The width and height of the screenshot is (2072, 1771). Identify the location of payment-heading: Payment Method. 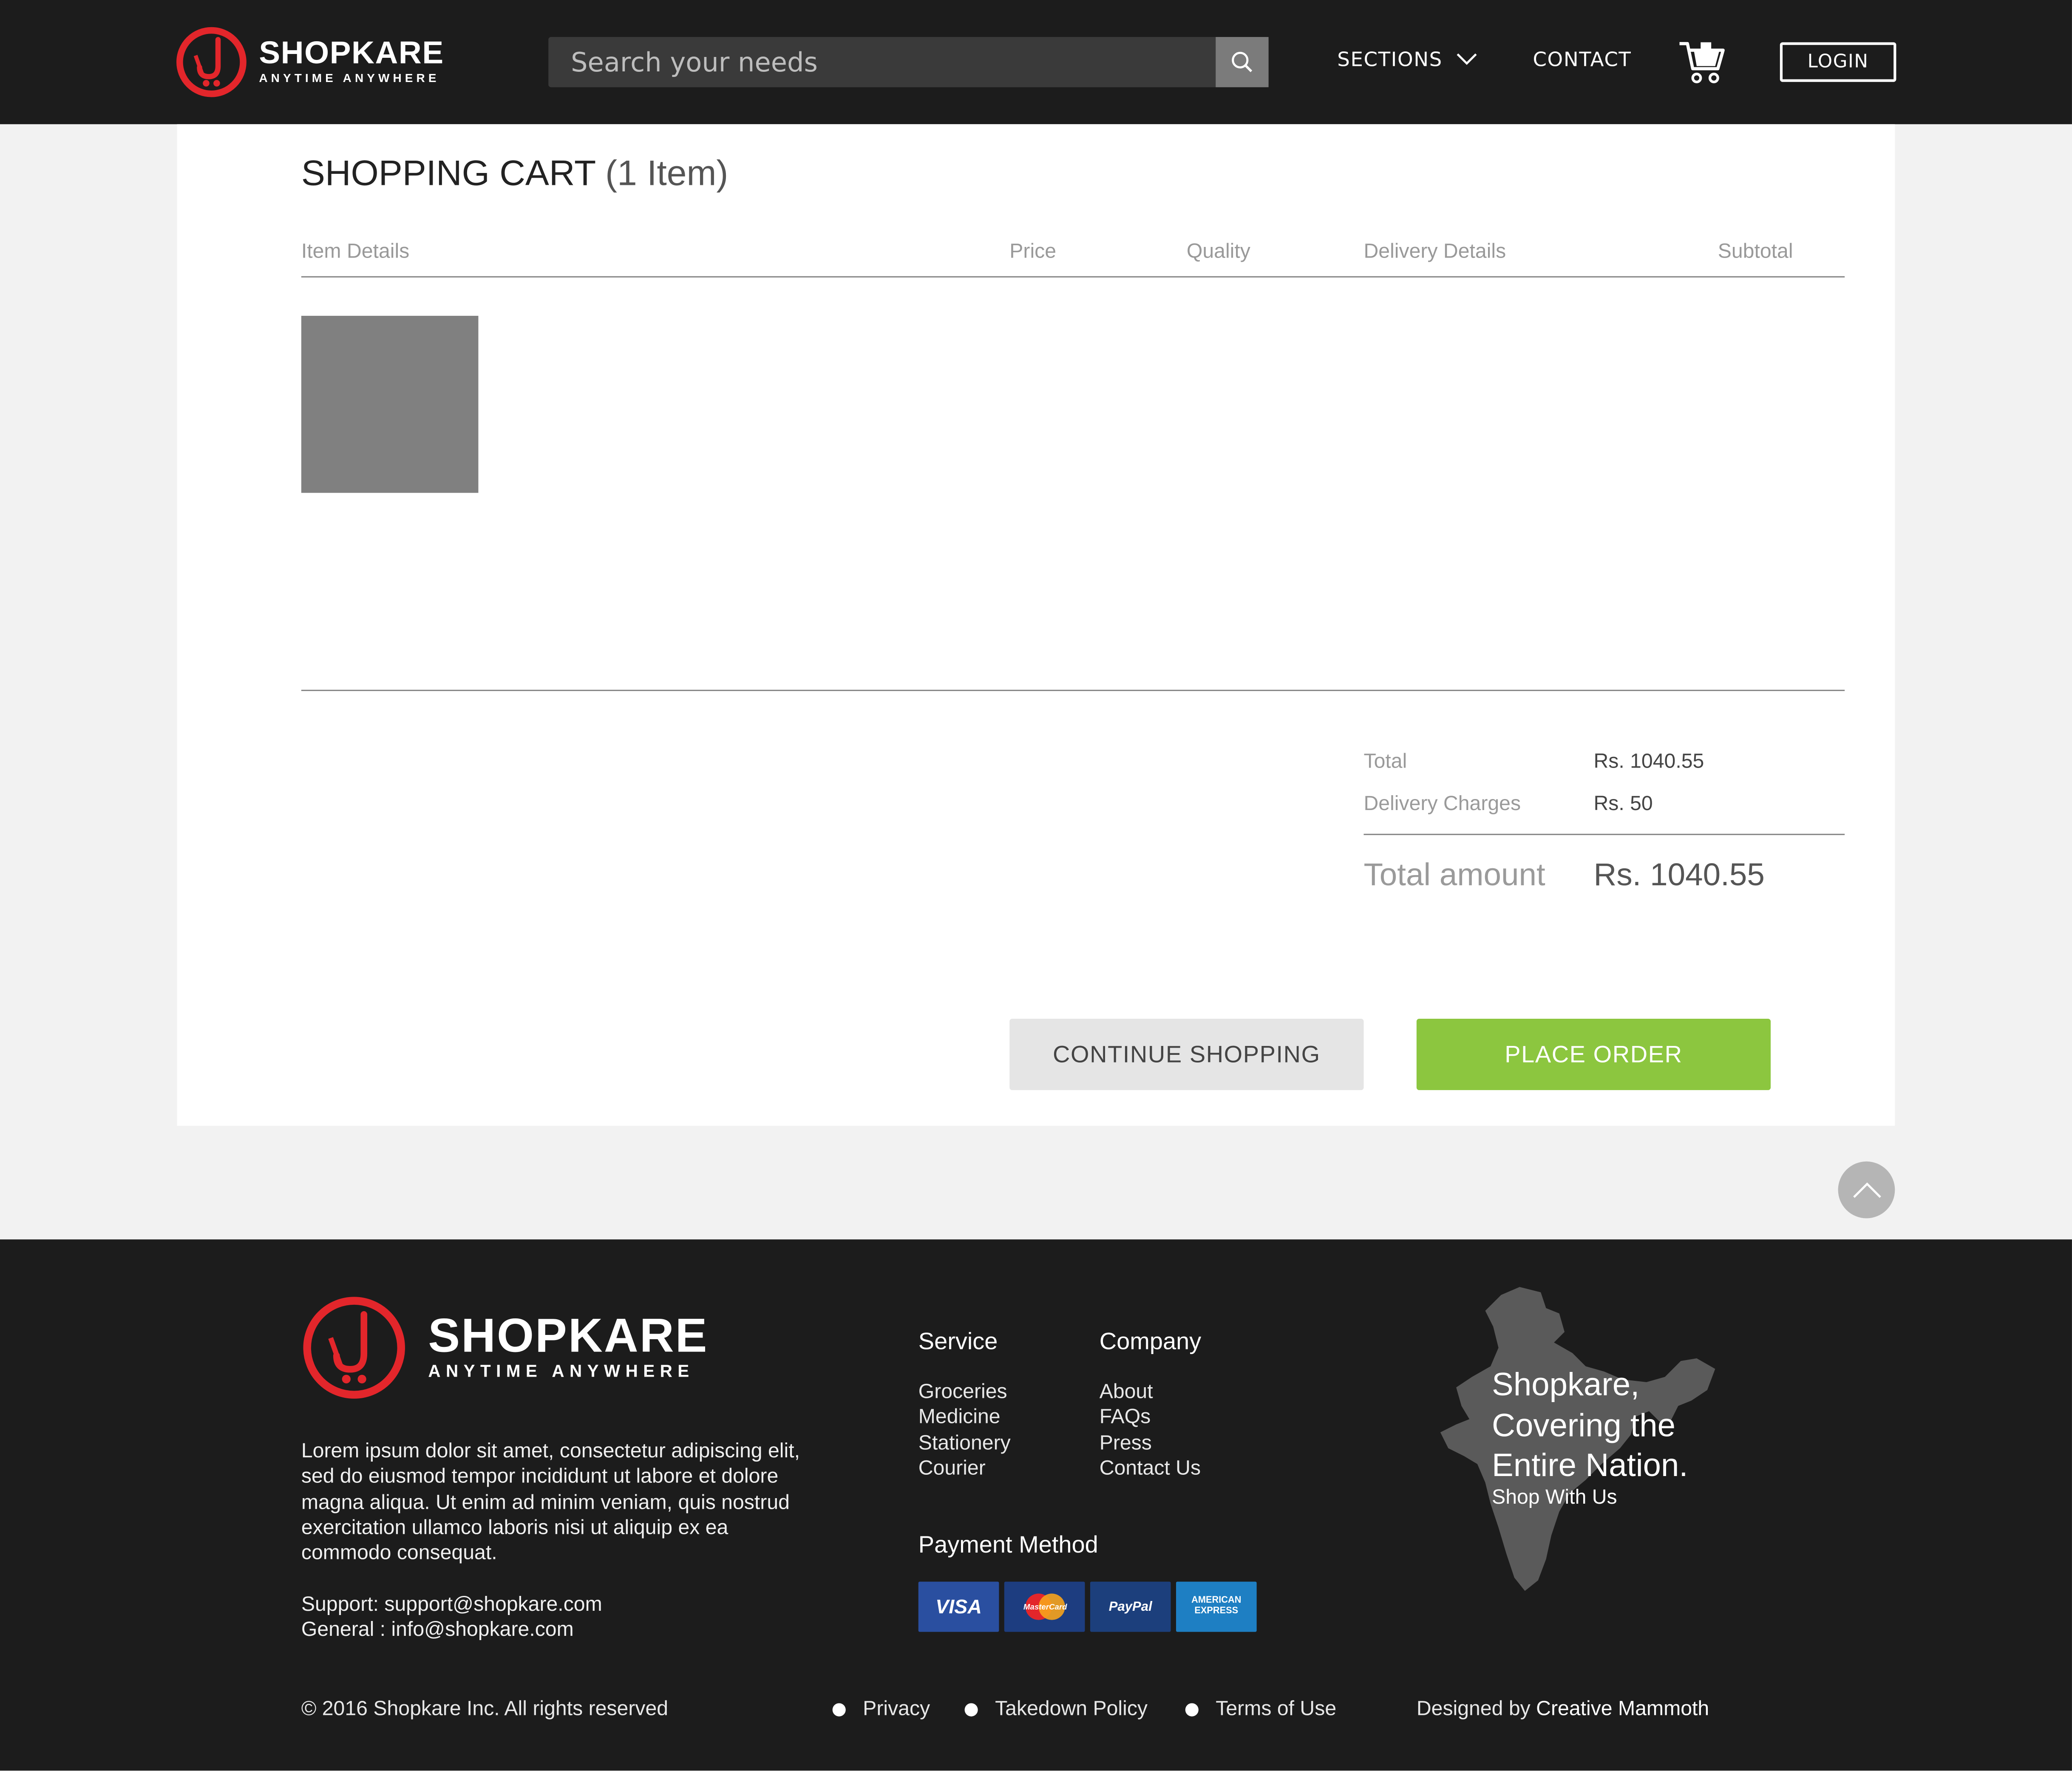
(1008, 1544).